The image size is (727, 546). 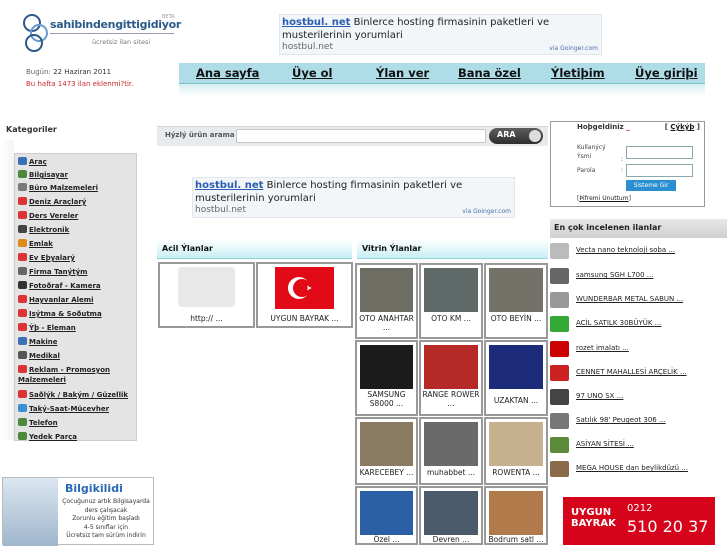 What do you see at coordinates (63, 408) in the screenshot?
I see `category-item: Taký-Saat-Mücevher` at bounding box center [63, 408].